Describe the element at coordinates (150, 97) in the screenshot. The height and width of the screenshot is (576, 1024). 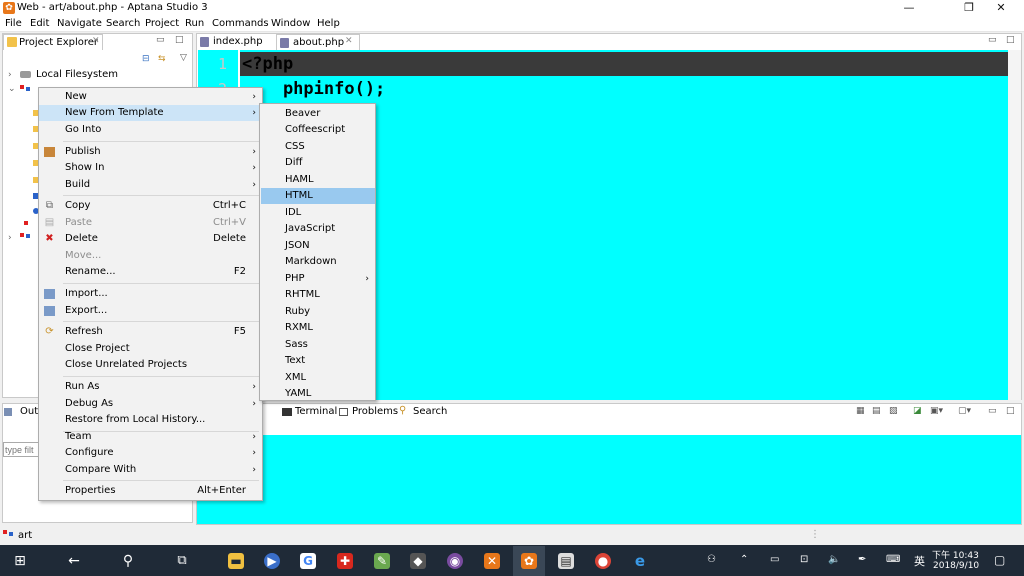
I see `menu-item-new: New ›` at that location.